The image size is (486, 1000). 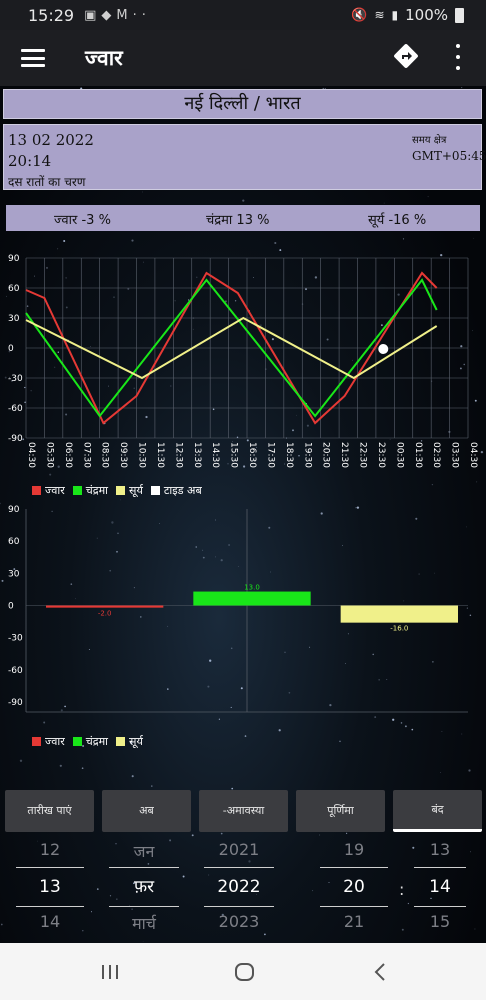 What do you see at coordinates (289, 455) in the screenshot?
I see `x-tick-label: 18:30` at bounding box center [289, 455].